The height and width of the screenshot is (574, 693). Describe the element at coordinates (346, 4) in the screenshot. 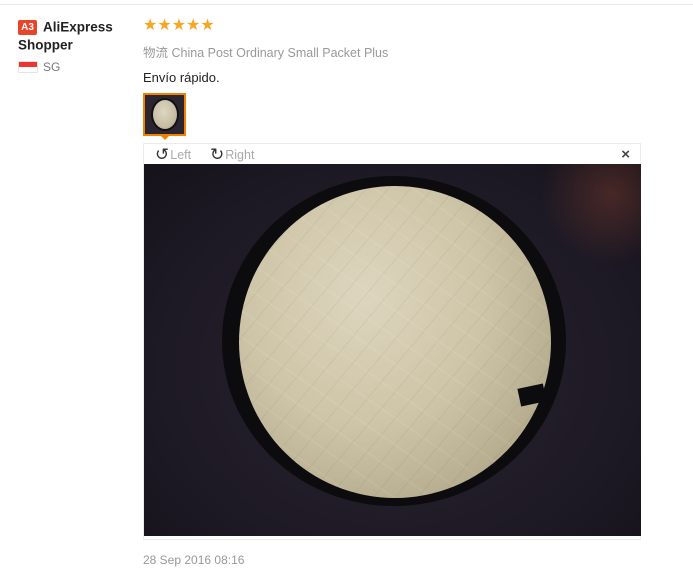

I see `top-divider` at that location.